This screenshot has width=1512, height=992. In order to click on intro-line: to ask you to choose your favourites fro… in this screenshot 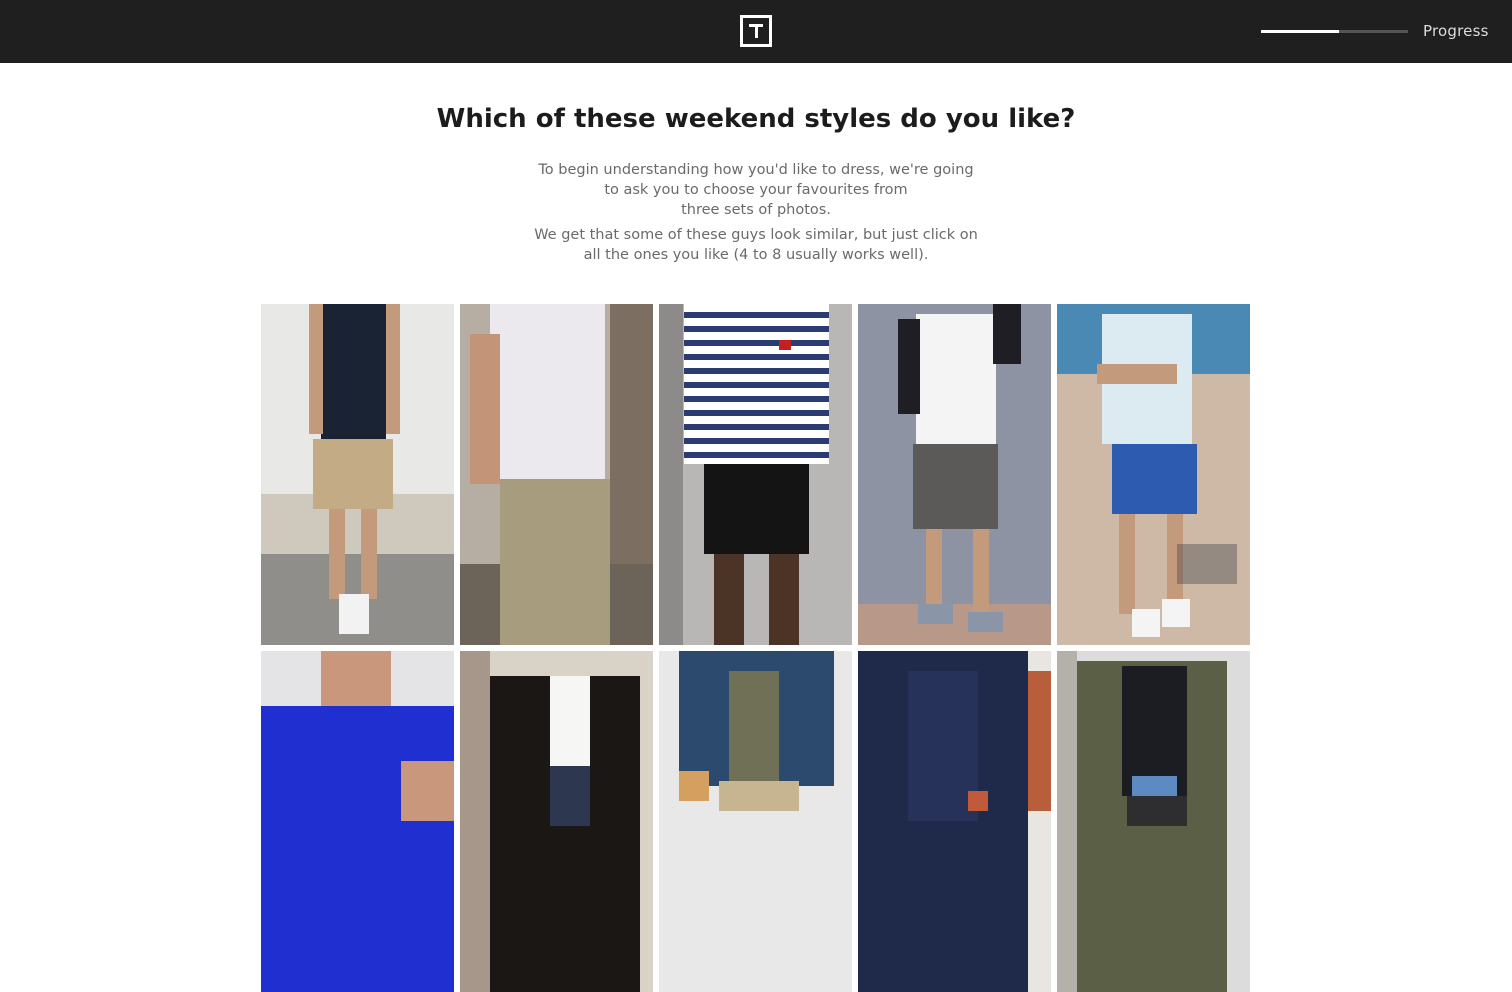, I will do `click(756, 190)`.